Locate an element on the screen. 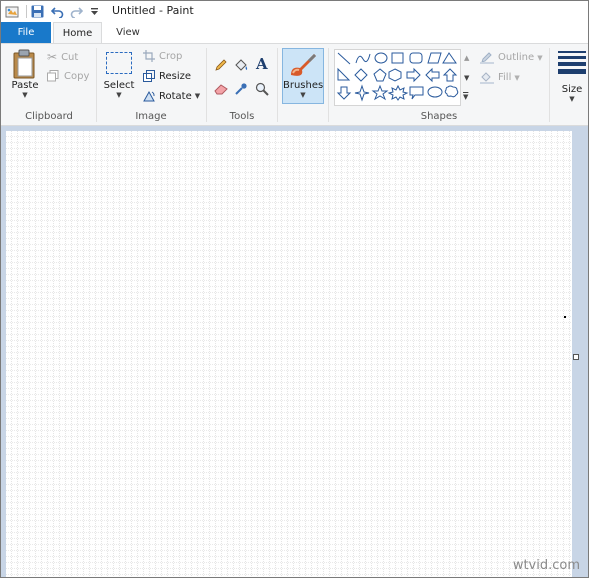  rotate-icon is located at coordinates (149, 96).